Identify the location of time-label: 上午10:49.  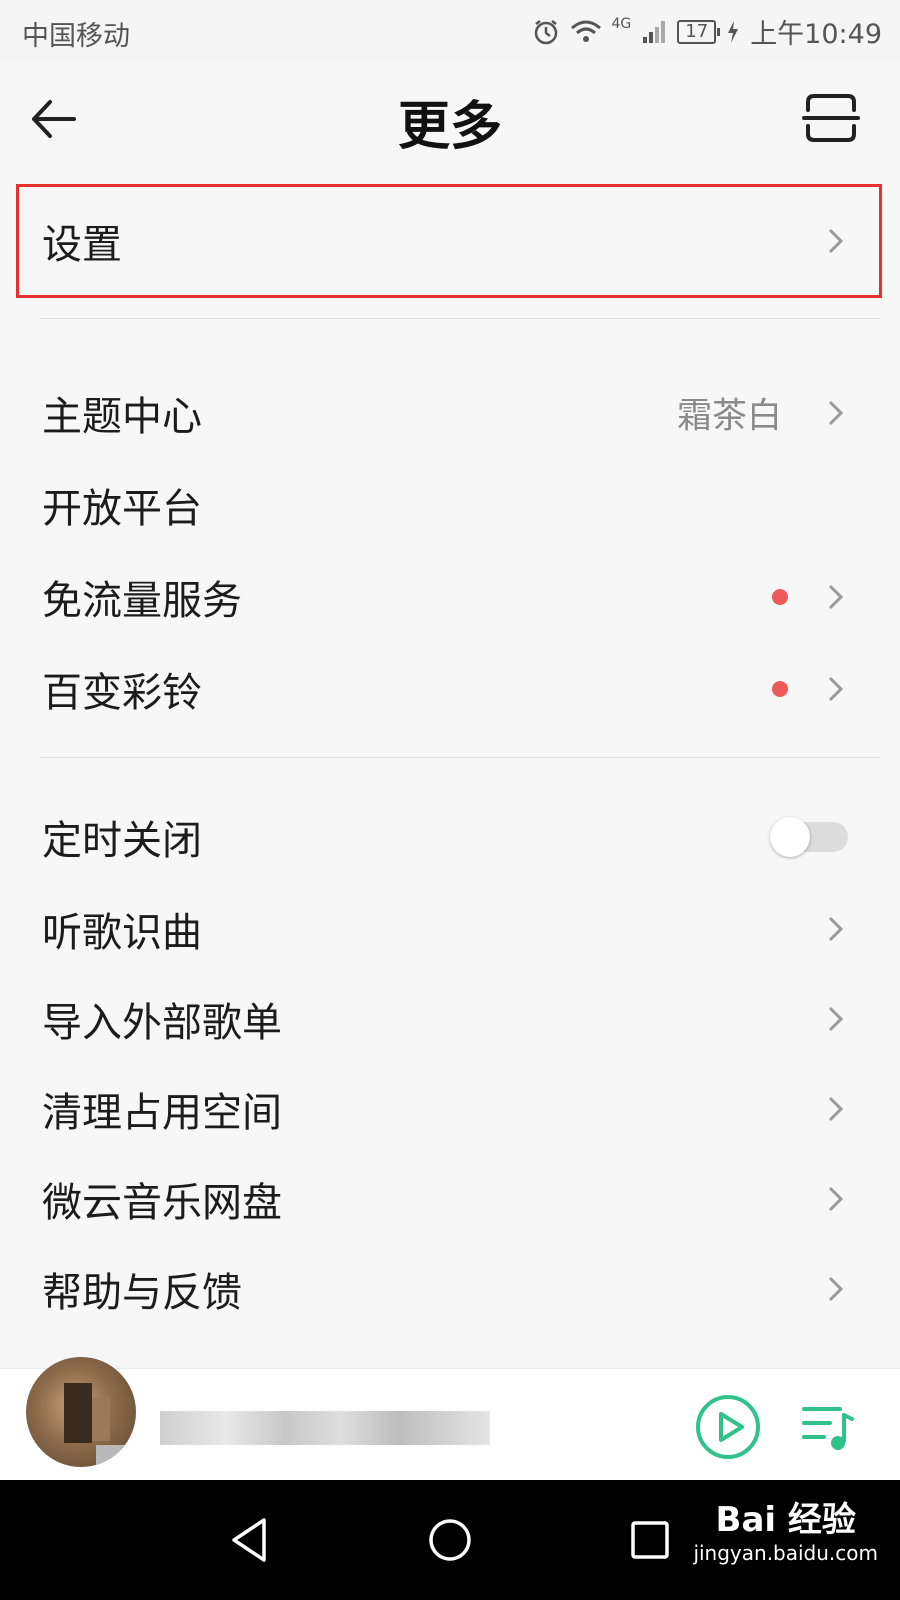
(816, 34).